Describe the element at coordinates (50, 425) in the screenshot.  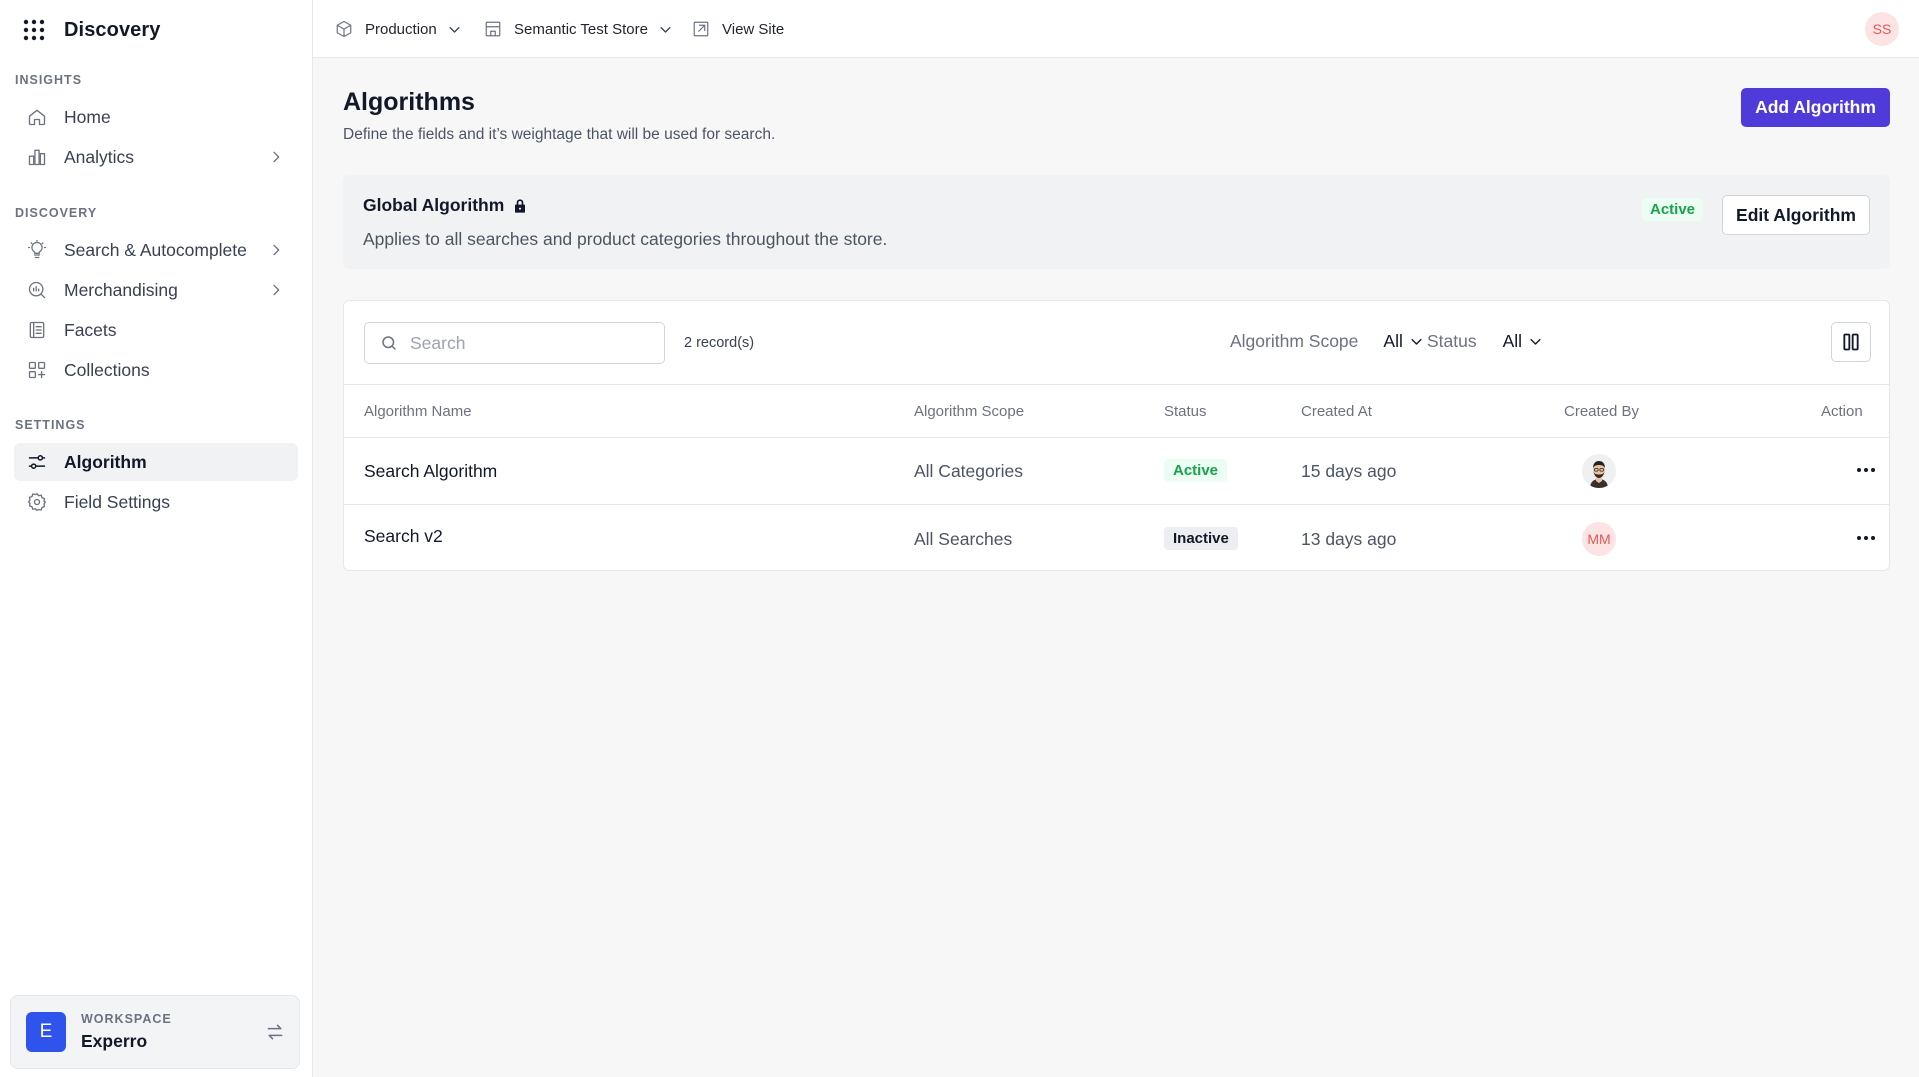
I see `section-label-settings: SETTINGS` at that location.